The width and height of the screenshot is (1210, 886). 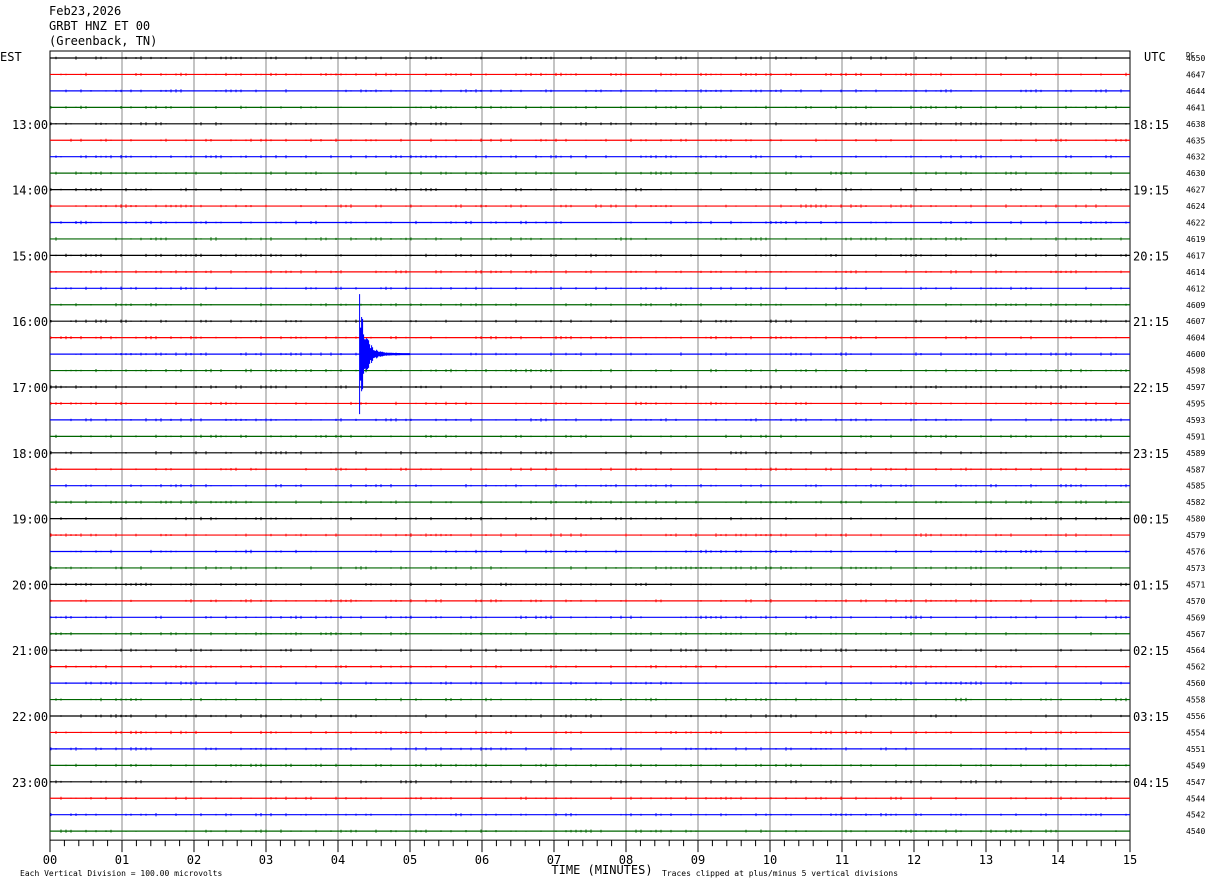 I want to click on x-tick-label: 12, so click(x=914, y=860).